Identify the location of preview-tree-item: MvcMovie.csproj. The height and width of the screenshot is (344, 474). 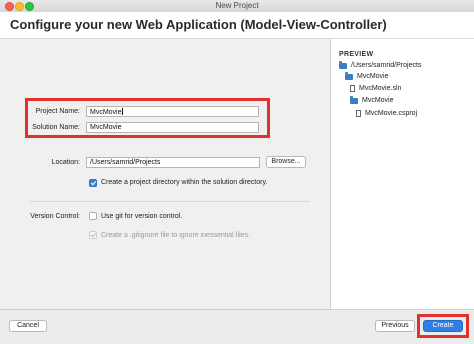
(386, 113).